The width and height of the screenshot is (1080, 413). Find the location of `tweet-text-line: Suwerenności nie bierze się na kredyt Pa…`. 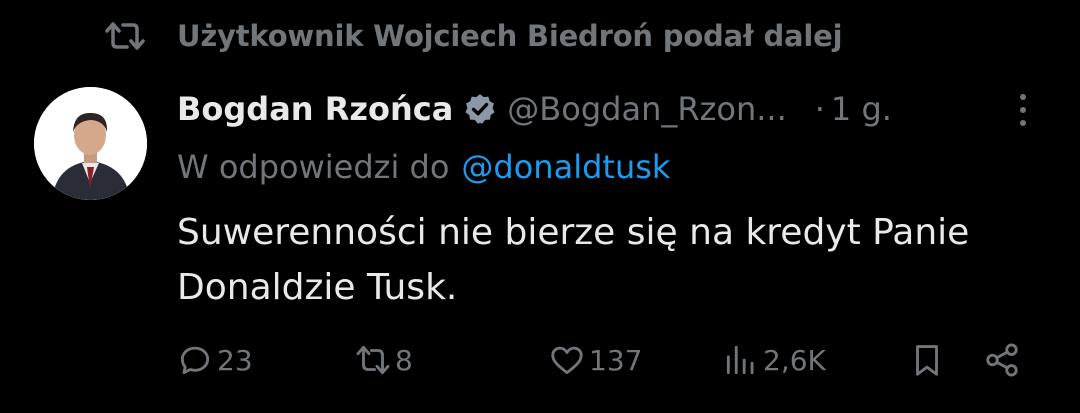

tweet-text-line: Suwerenności nie bierze się na kredyt Pa… is located at coordinates (573, 232).